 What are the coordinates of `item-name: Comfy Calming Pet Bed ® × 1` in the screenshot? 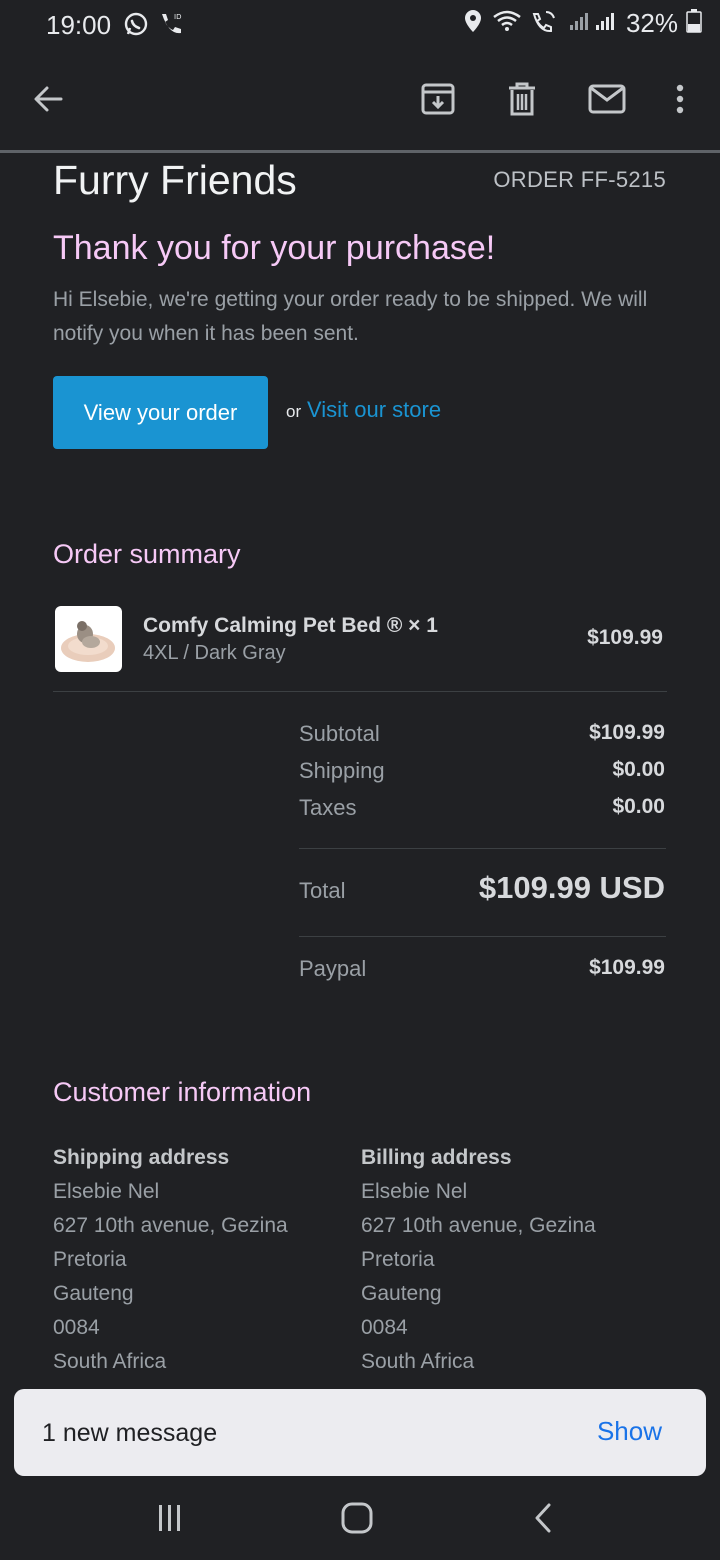 It's located at (290, 625).